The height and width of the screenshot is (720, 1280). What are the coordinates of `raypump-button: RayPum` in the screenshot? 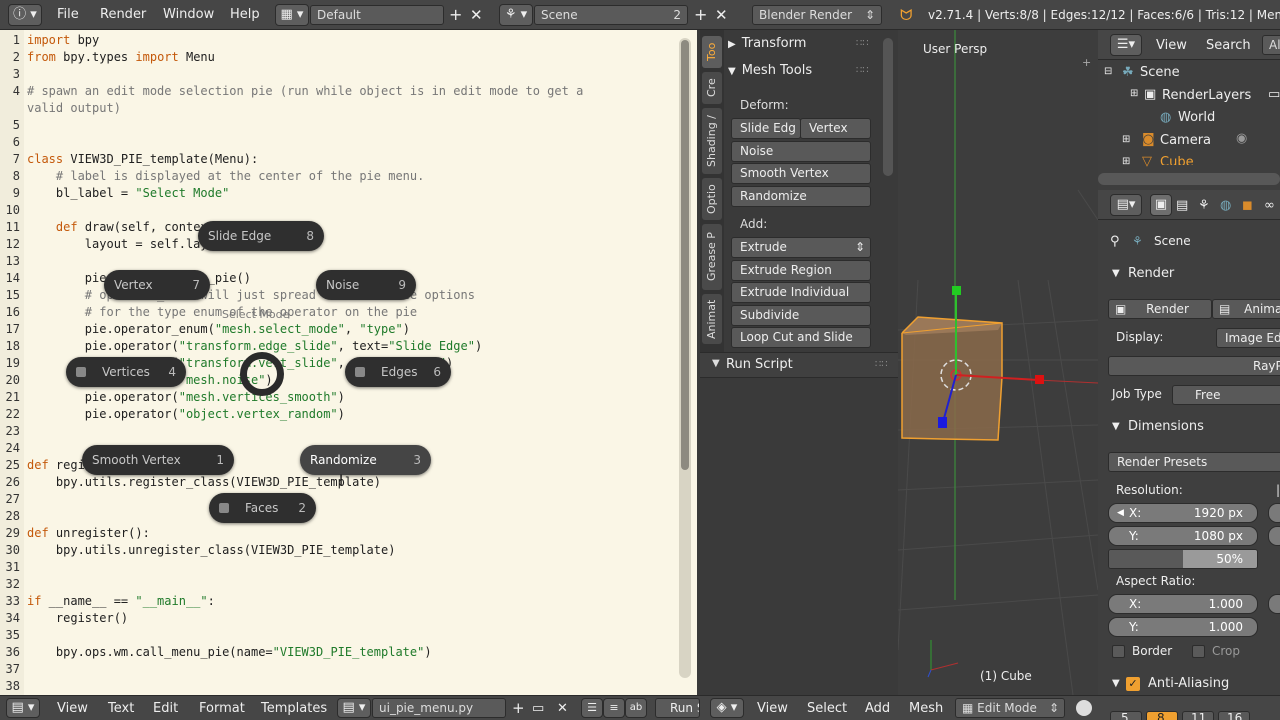 It's located at (1194, 366).